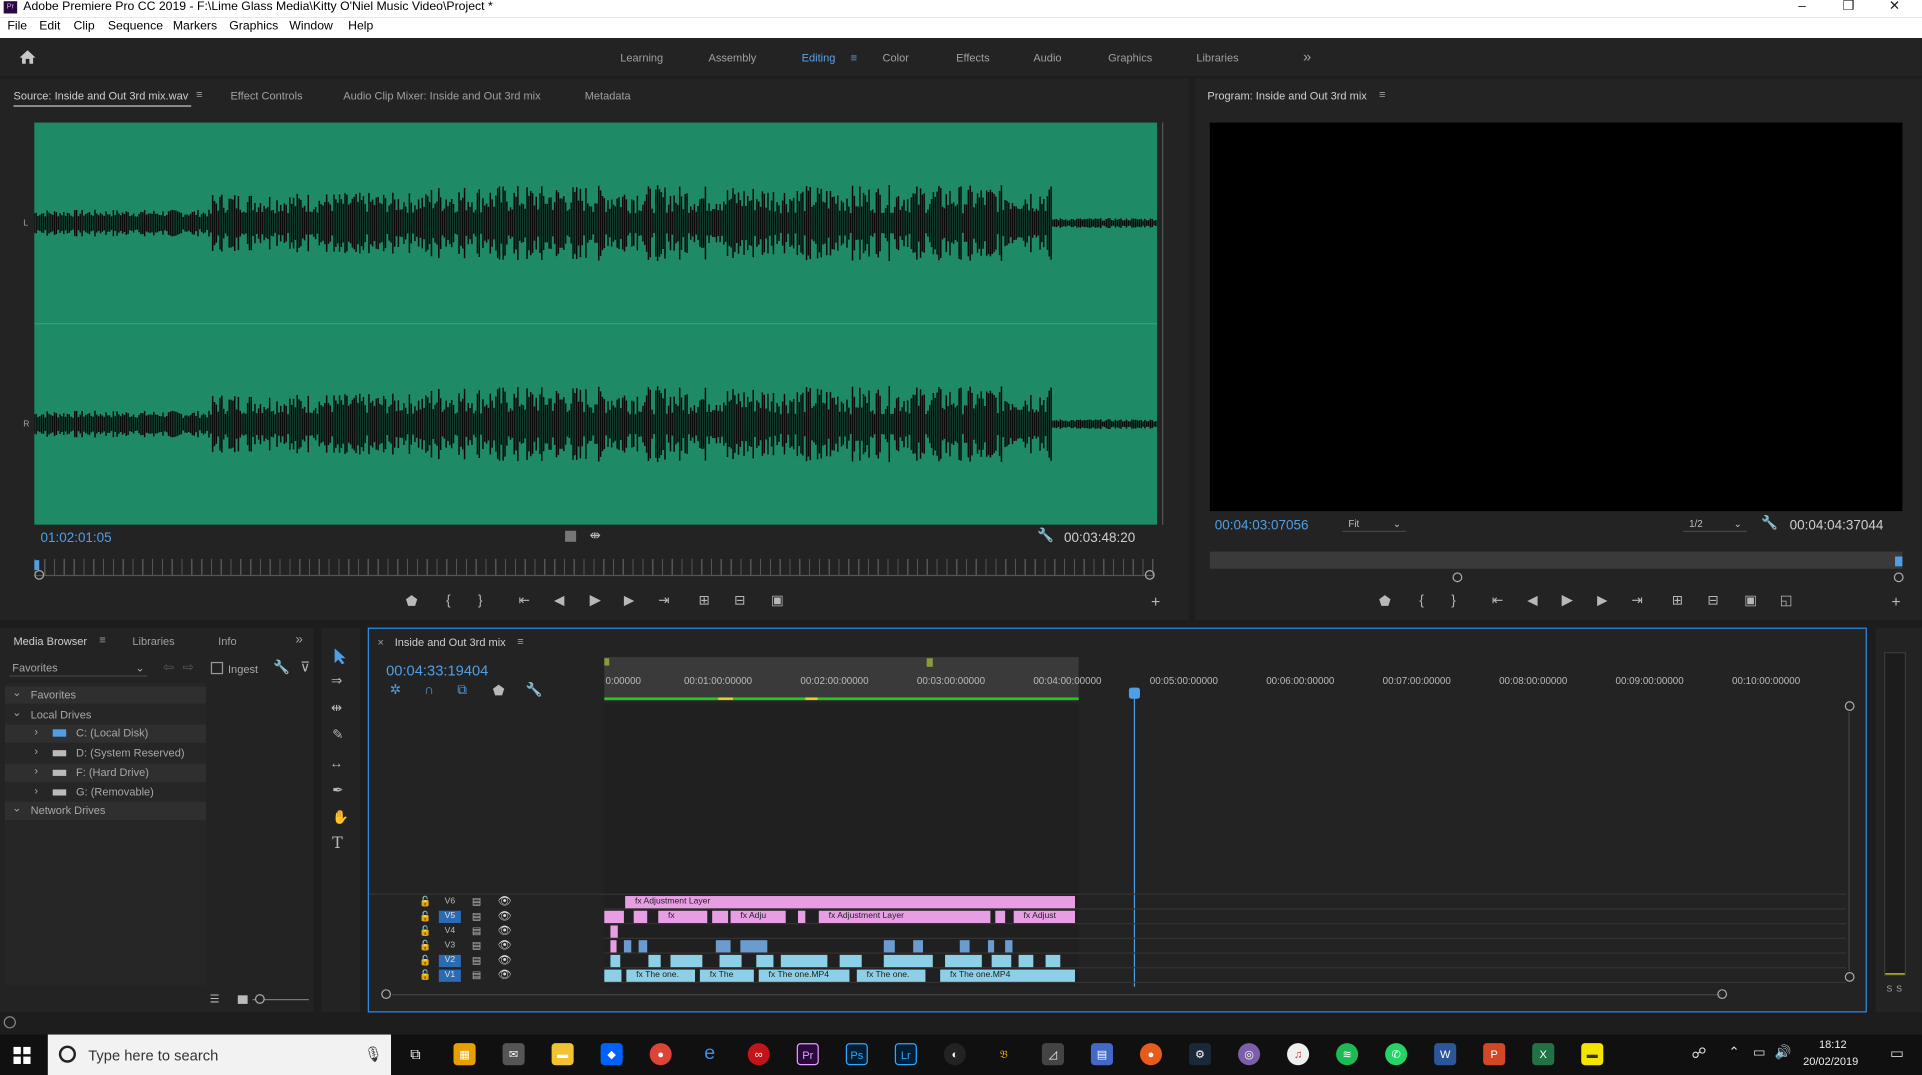 Image resolution: width=1922 pixels, height=1075 pixels. I want to click on creative-cloud-icon: ∞, so click(758, 1054).